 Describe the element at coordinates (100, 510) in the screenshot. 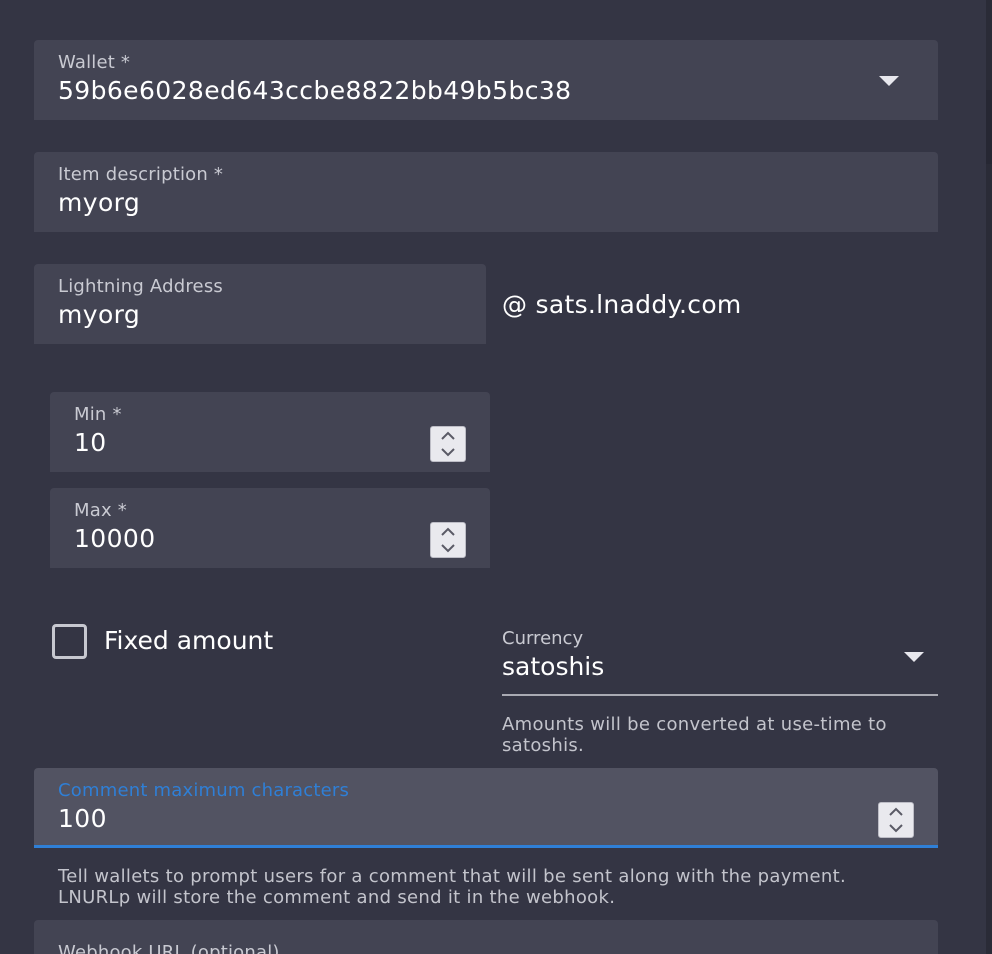

I see `max-label: Max *` at that location.